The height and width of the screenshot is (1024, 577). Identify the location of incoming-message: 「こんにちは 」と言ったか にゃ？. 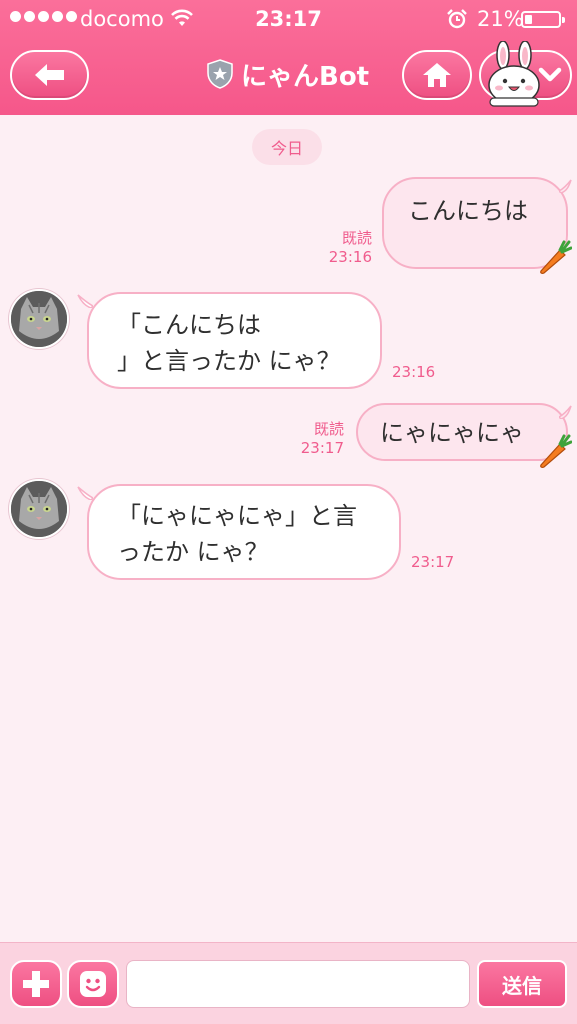
(234, 340).